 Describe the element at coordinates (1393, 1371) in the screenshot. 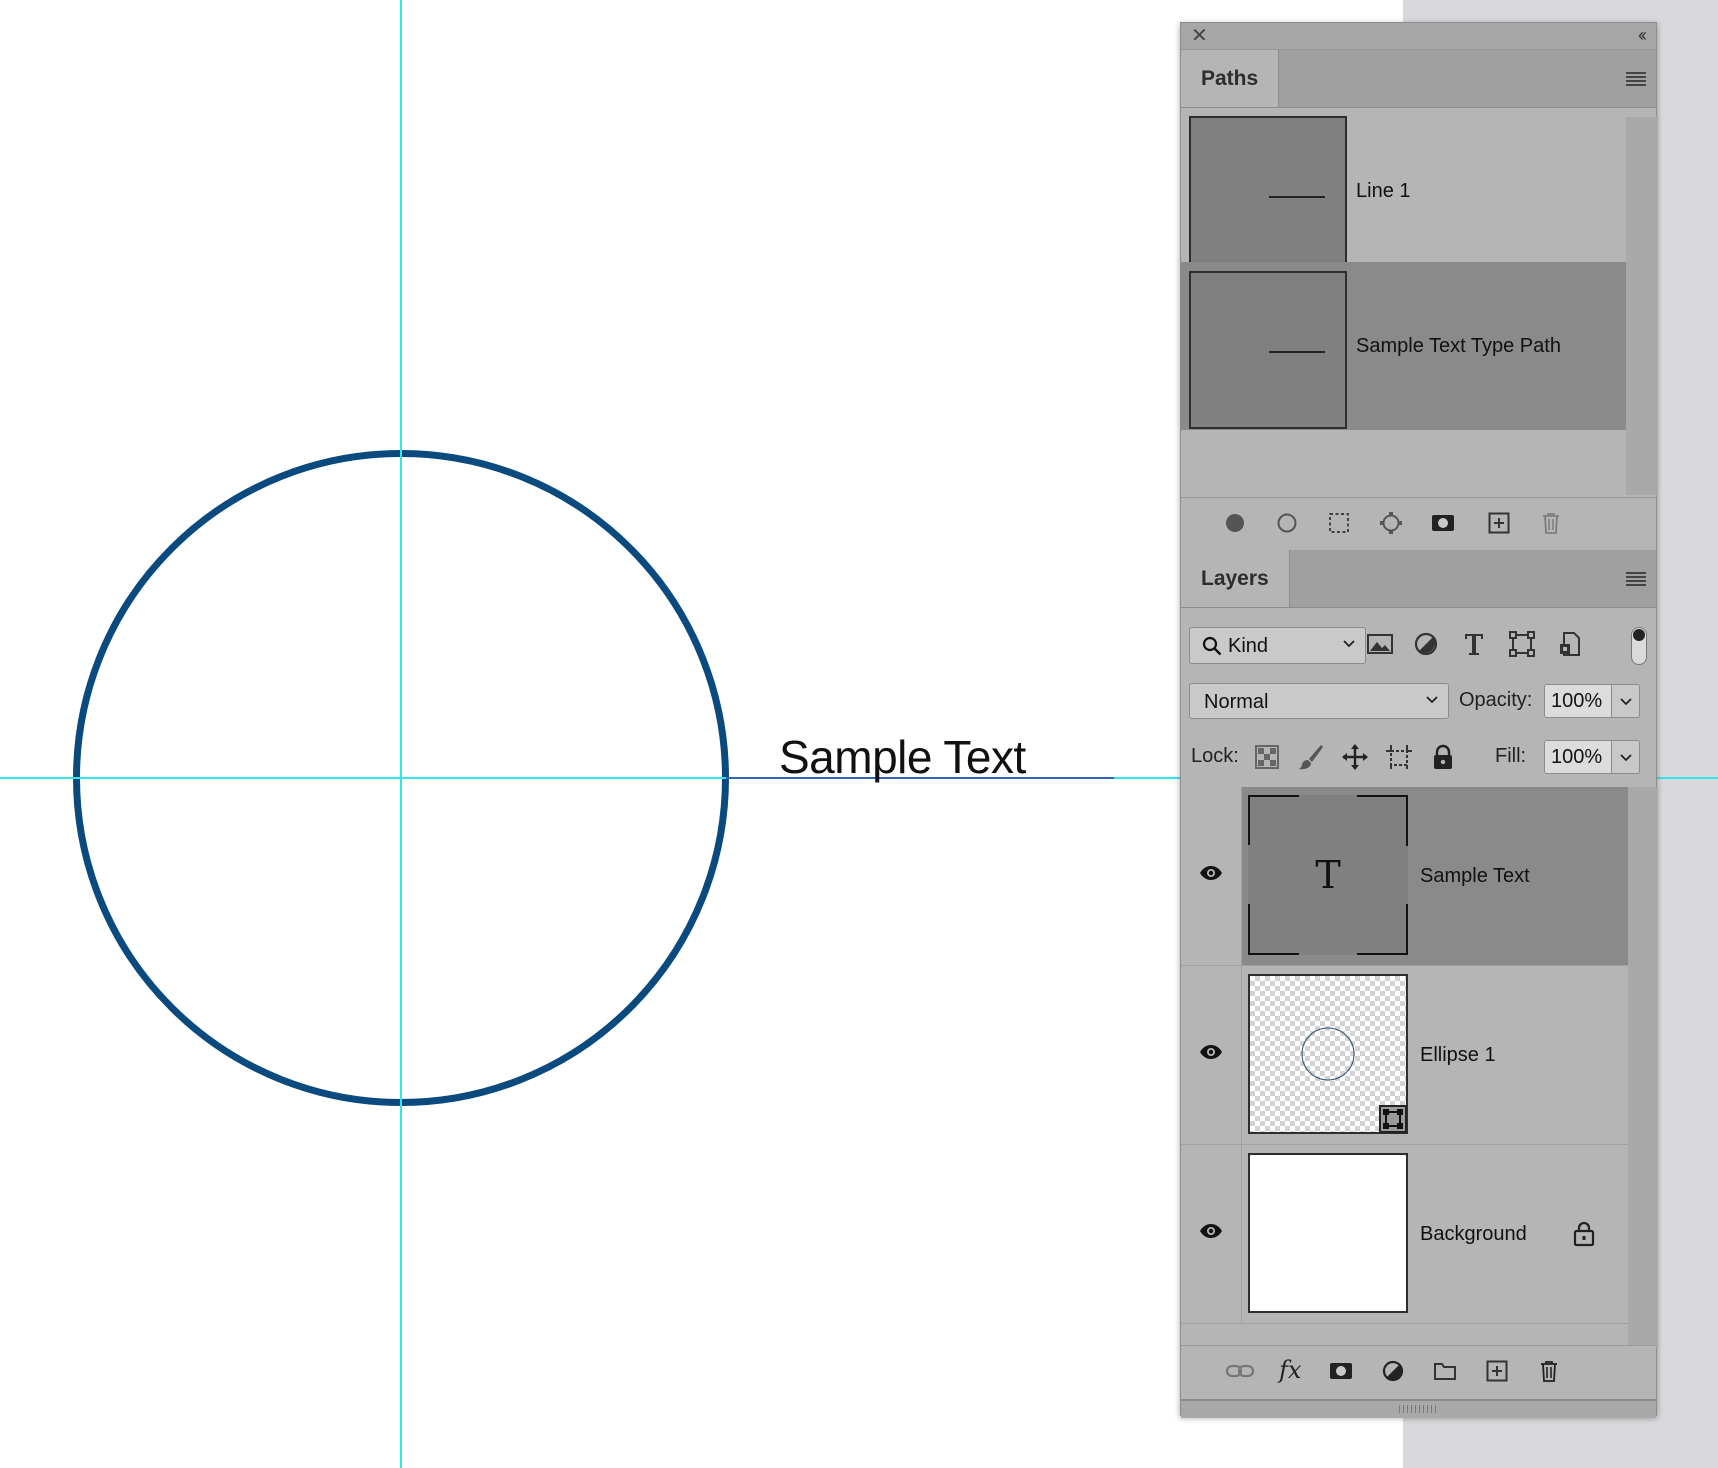

I see `adjustment-layer-icon` at that location.